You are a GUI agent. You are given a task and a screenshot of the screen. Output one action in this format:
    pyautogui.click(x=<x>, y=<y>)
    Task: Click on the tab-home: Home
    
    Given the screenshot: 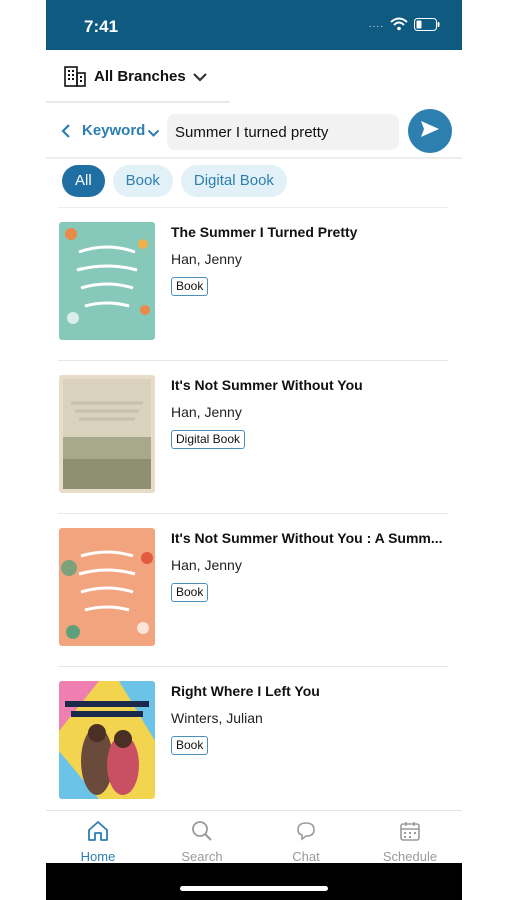 What is the action you would take?
    pyautogui.click(x=98, y=837)
    